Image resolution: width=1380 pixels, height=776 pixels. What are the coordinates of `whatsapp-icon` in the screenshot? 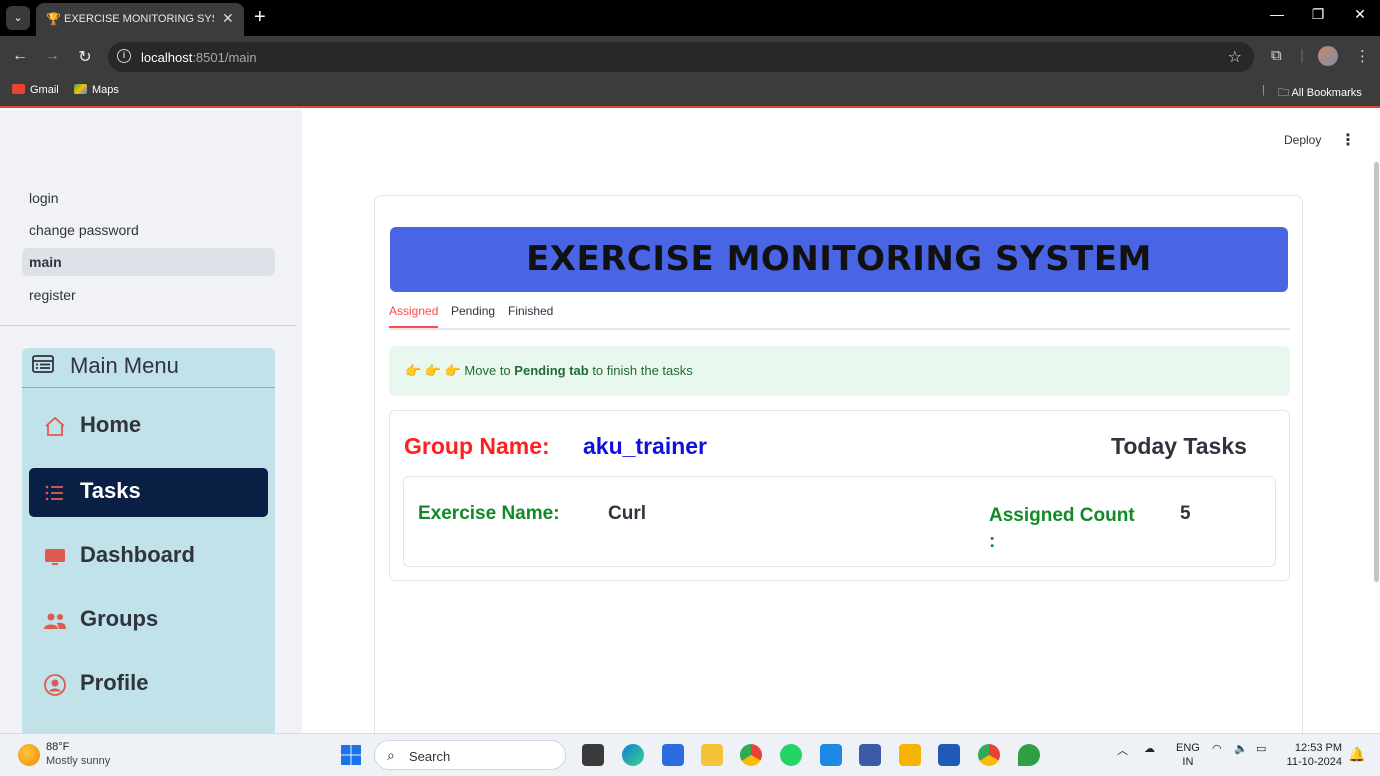 It's located at (791, 755).